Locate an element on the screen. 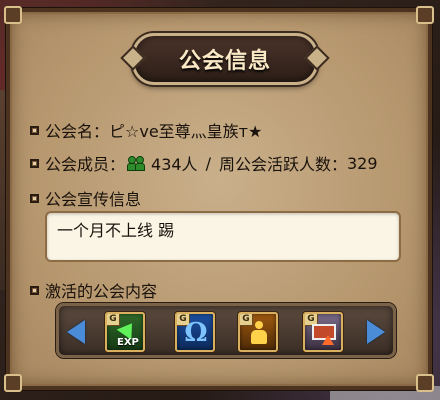 This screenshot has width=440, height=400. weekly-active-label: 周公会活跃人数： is located at coordinates (282, 164).